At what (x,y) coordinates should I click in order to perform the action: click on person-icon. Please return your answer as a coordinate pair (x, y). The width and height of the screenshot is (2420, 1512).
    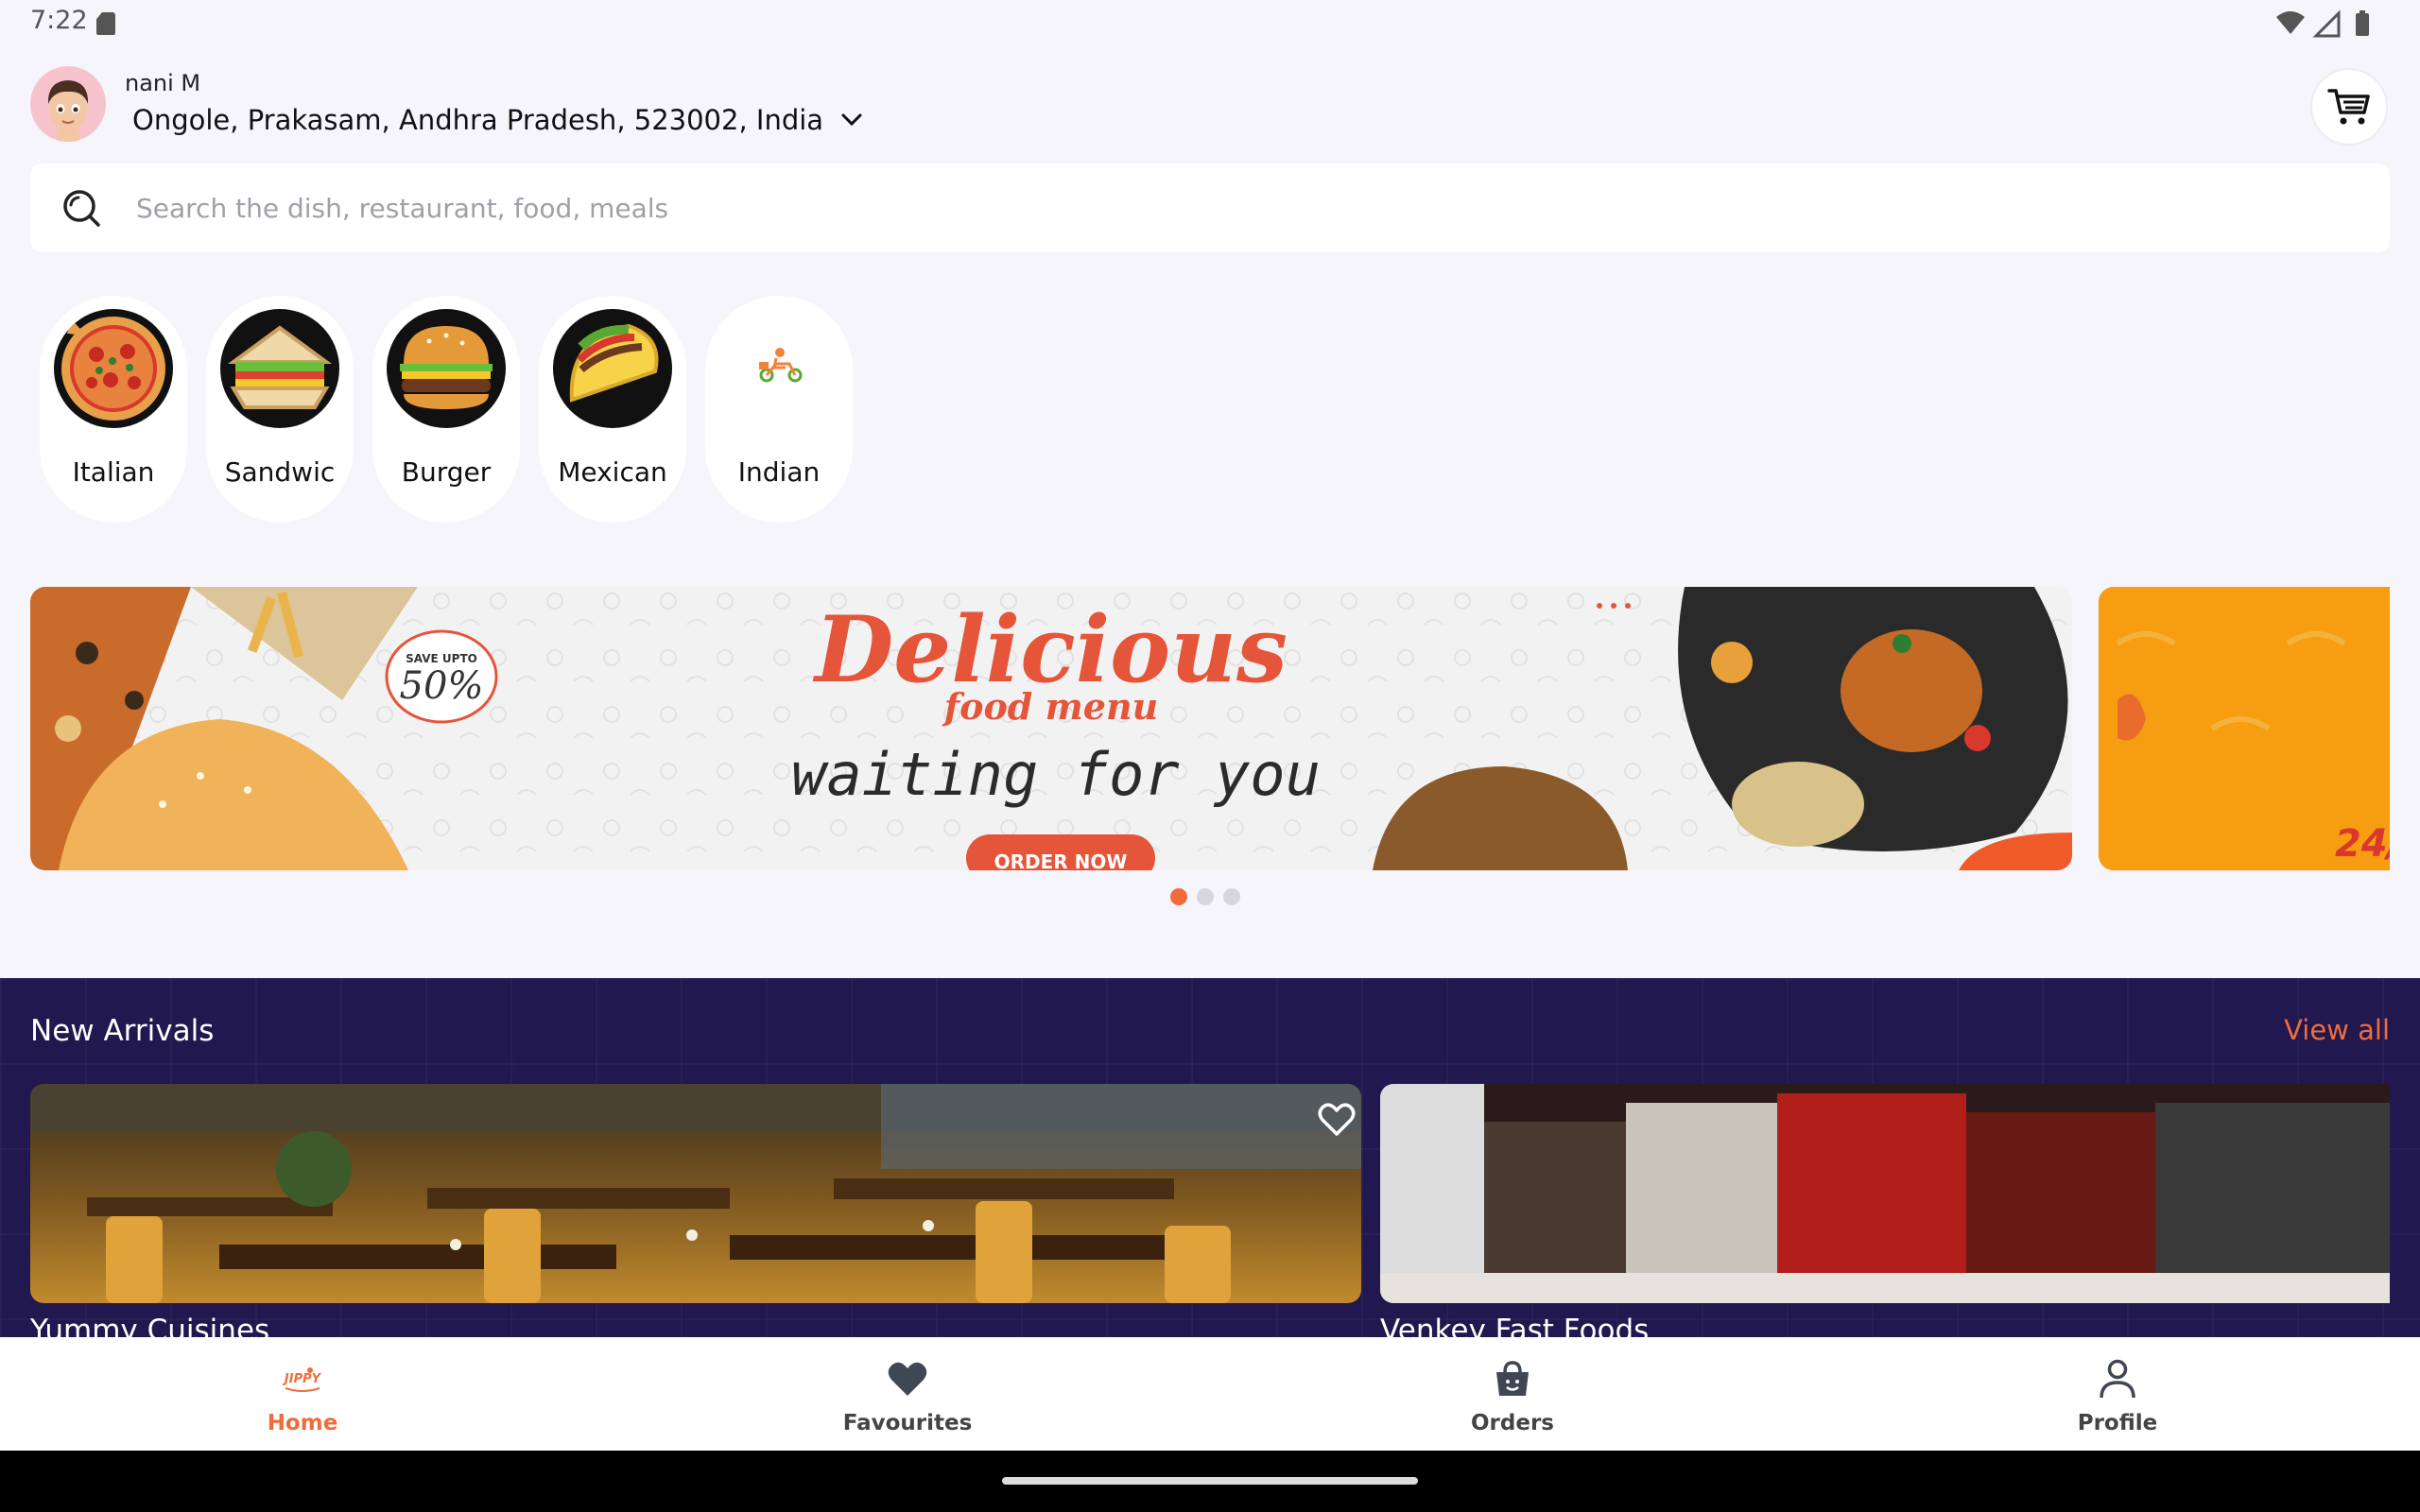
    Looking at the image, I should click on (2117, 1378).